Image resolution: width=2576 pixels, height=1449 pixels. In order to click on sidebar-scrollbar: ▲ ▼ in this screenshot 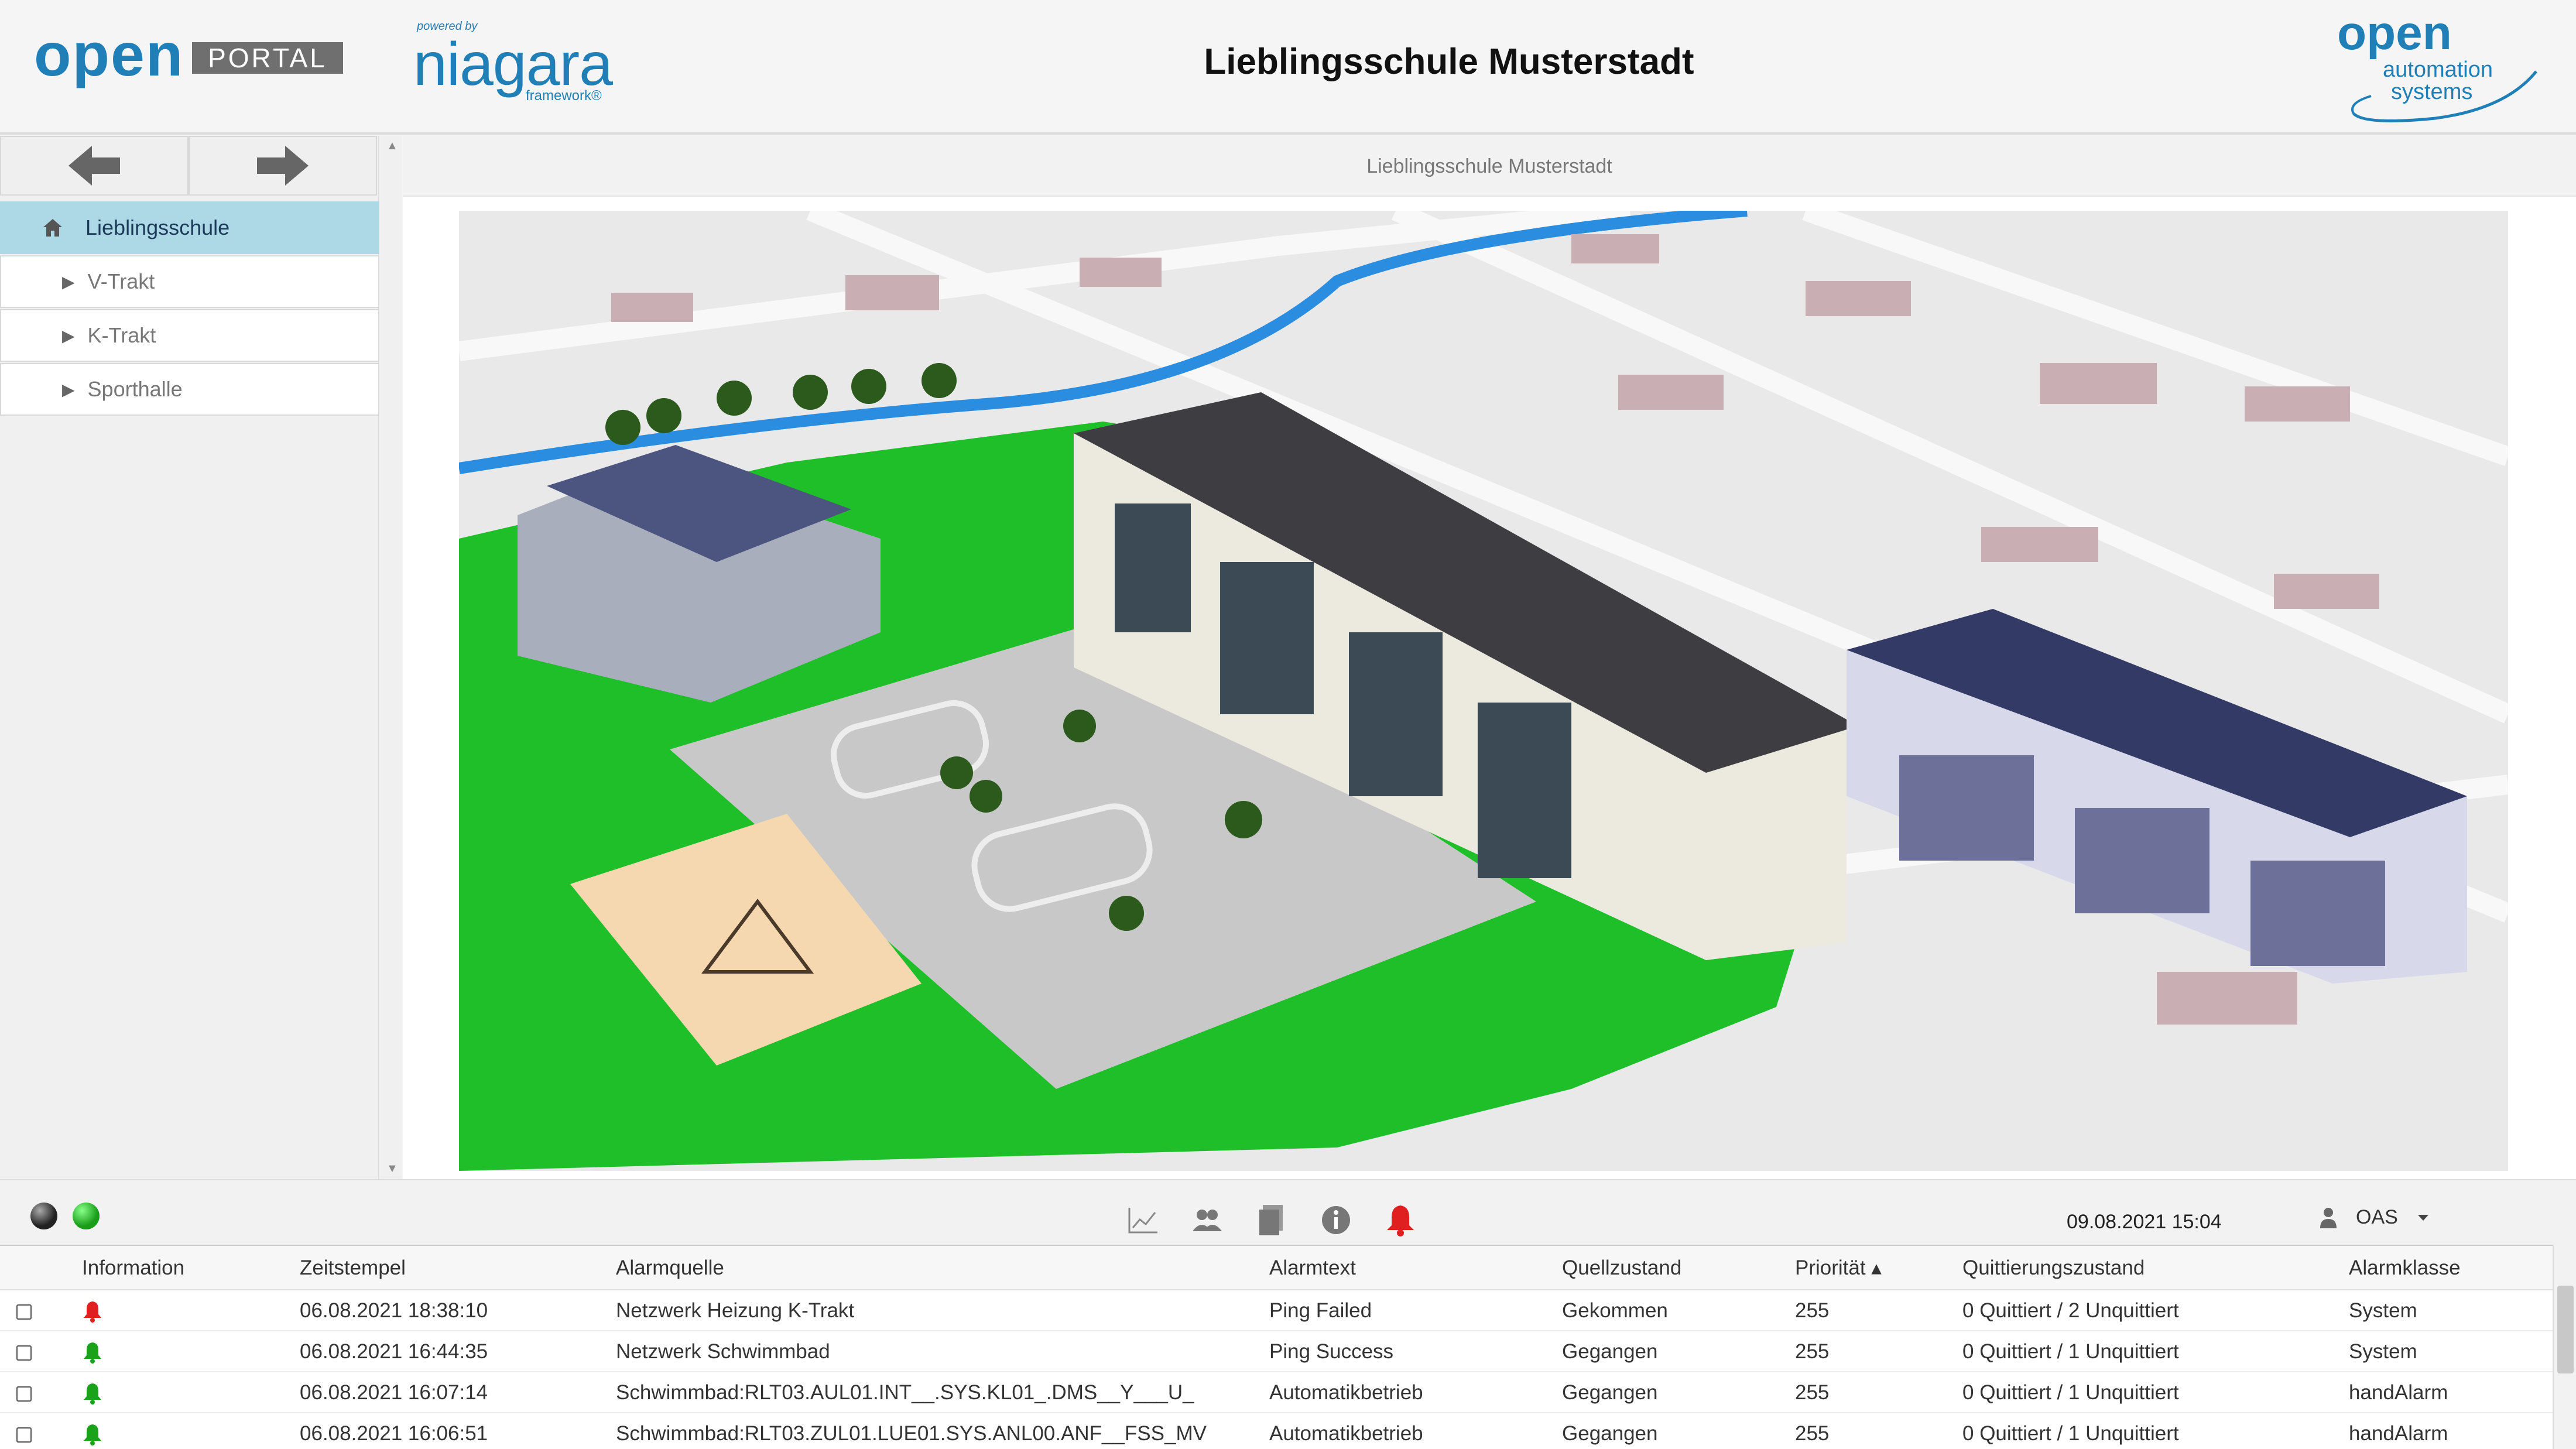, I will do `click(391, 657)`.